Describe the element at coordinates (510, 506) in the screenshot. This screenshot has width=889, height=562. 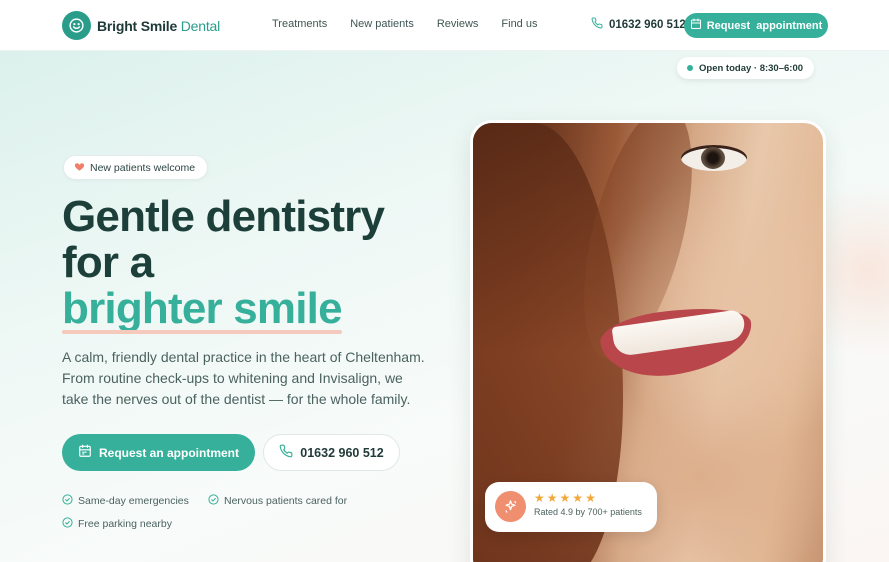
I see `sparkle-icon` at that location.